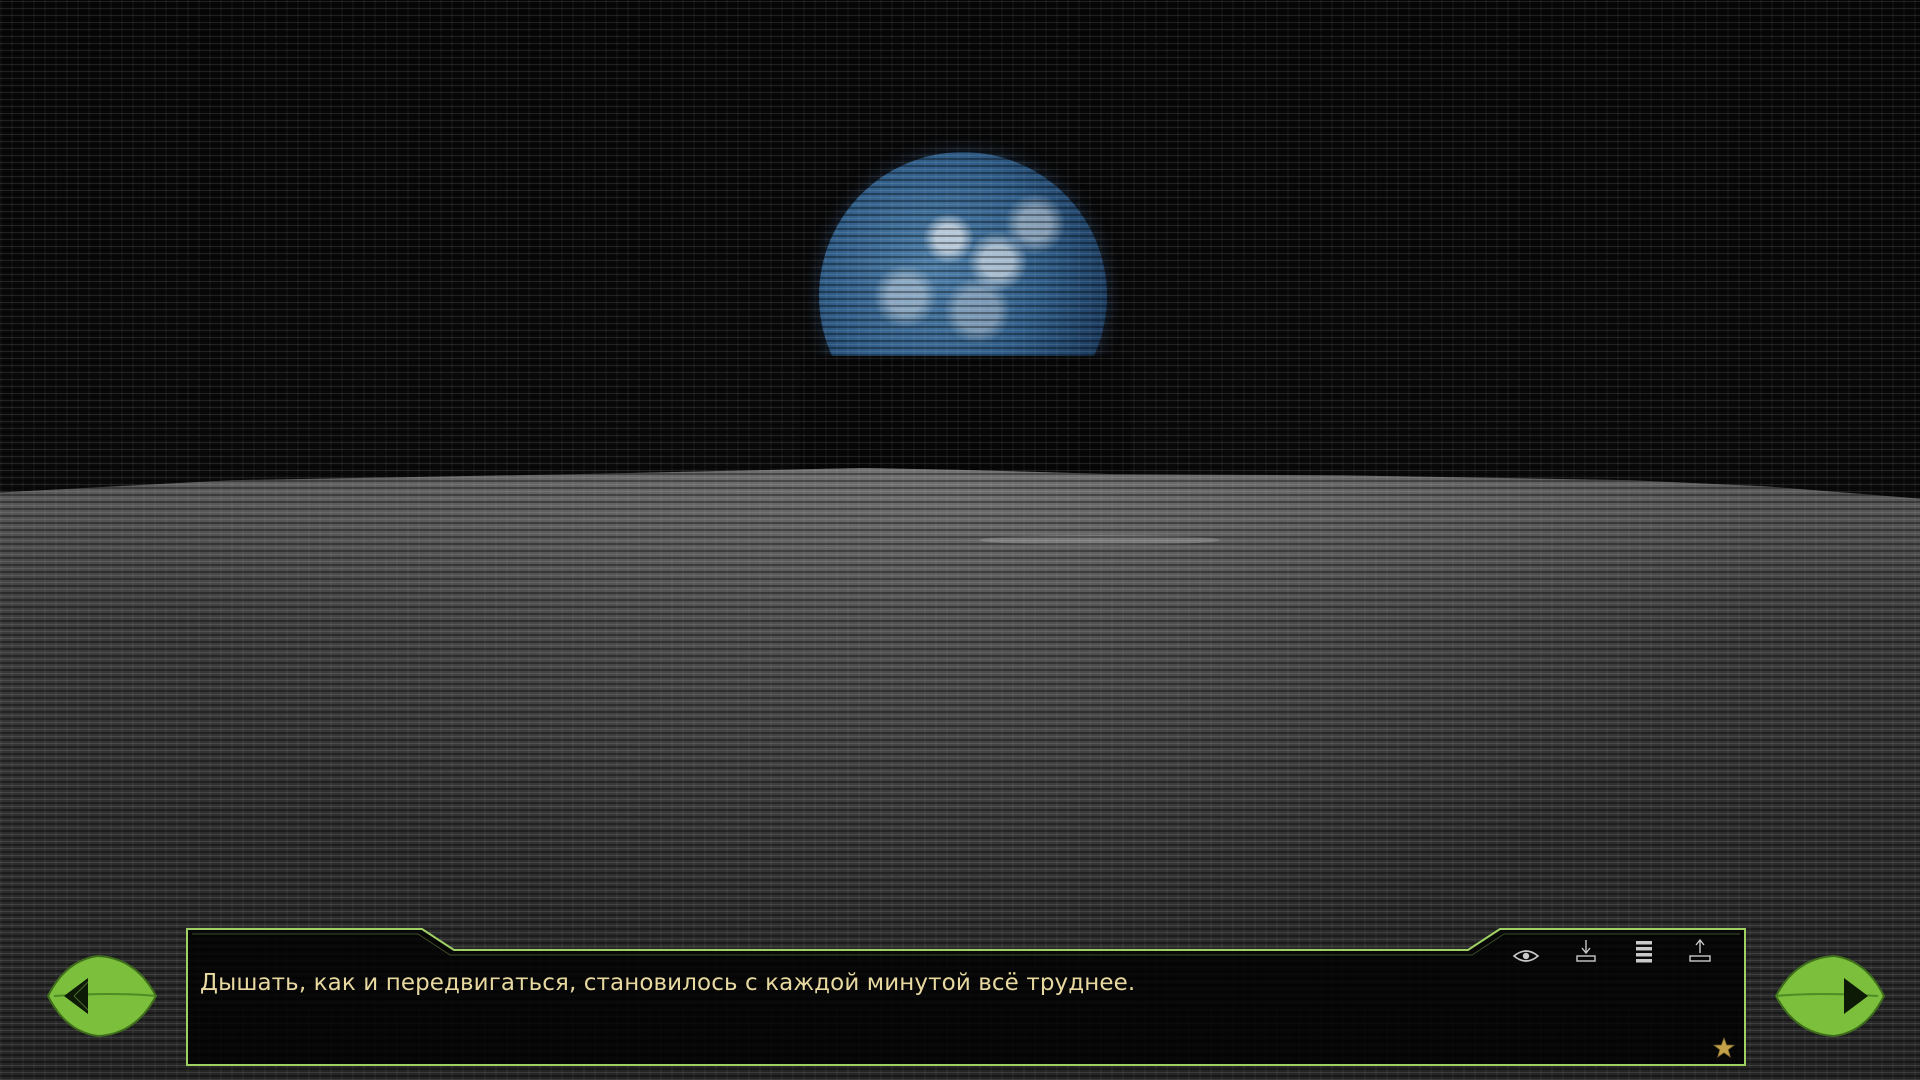 This screenshot has width=1920, height=1080. I want to click on leaf-arrow-right-icon, so click(1830, 996).